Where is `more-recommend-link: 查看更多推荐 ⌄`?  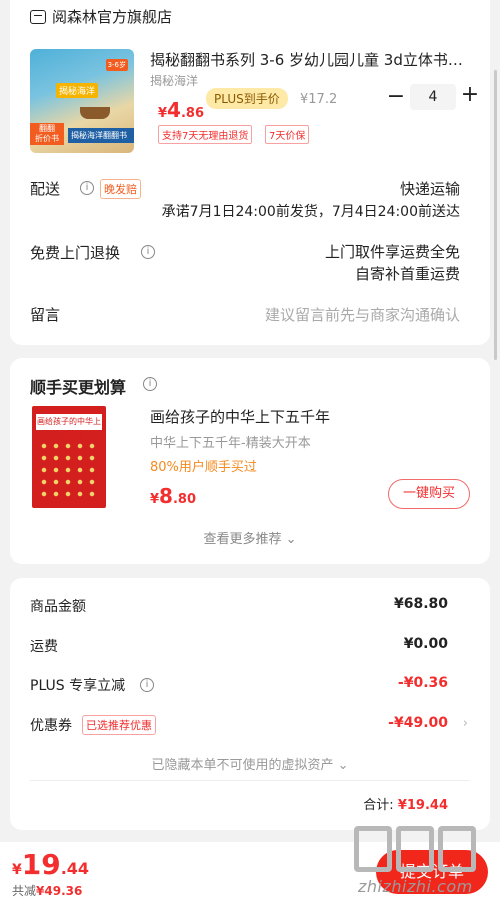
more-recommend-link: 查看更多推荐 ⌄ is located at coordinates (250, 537).